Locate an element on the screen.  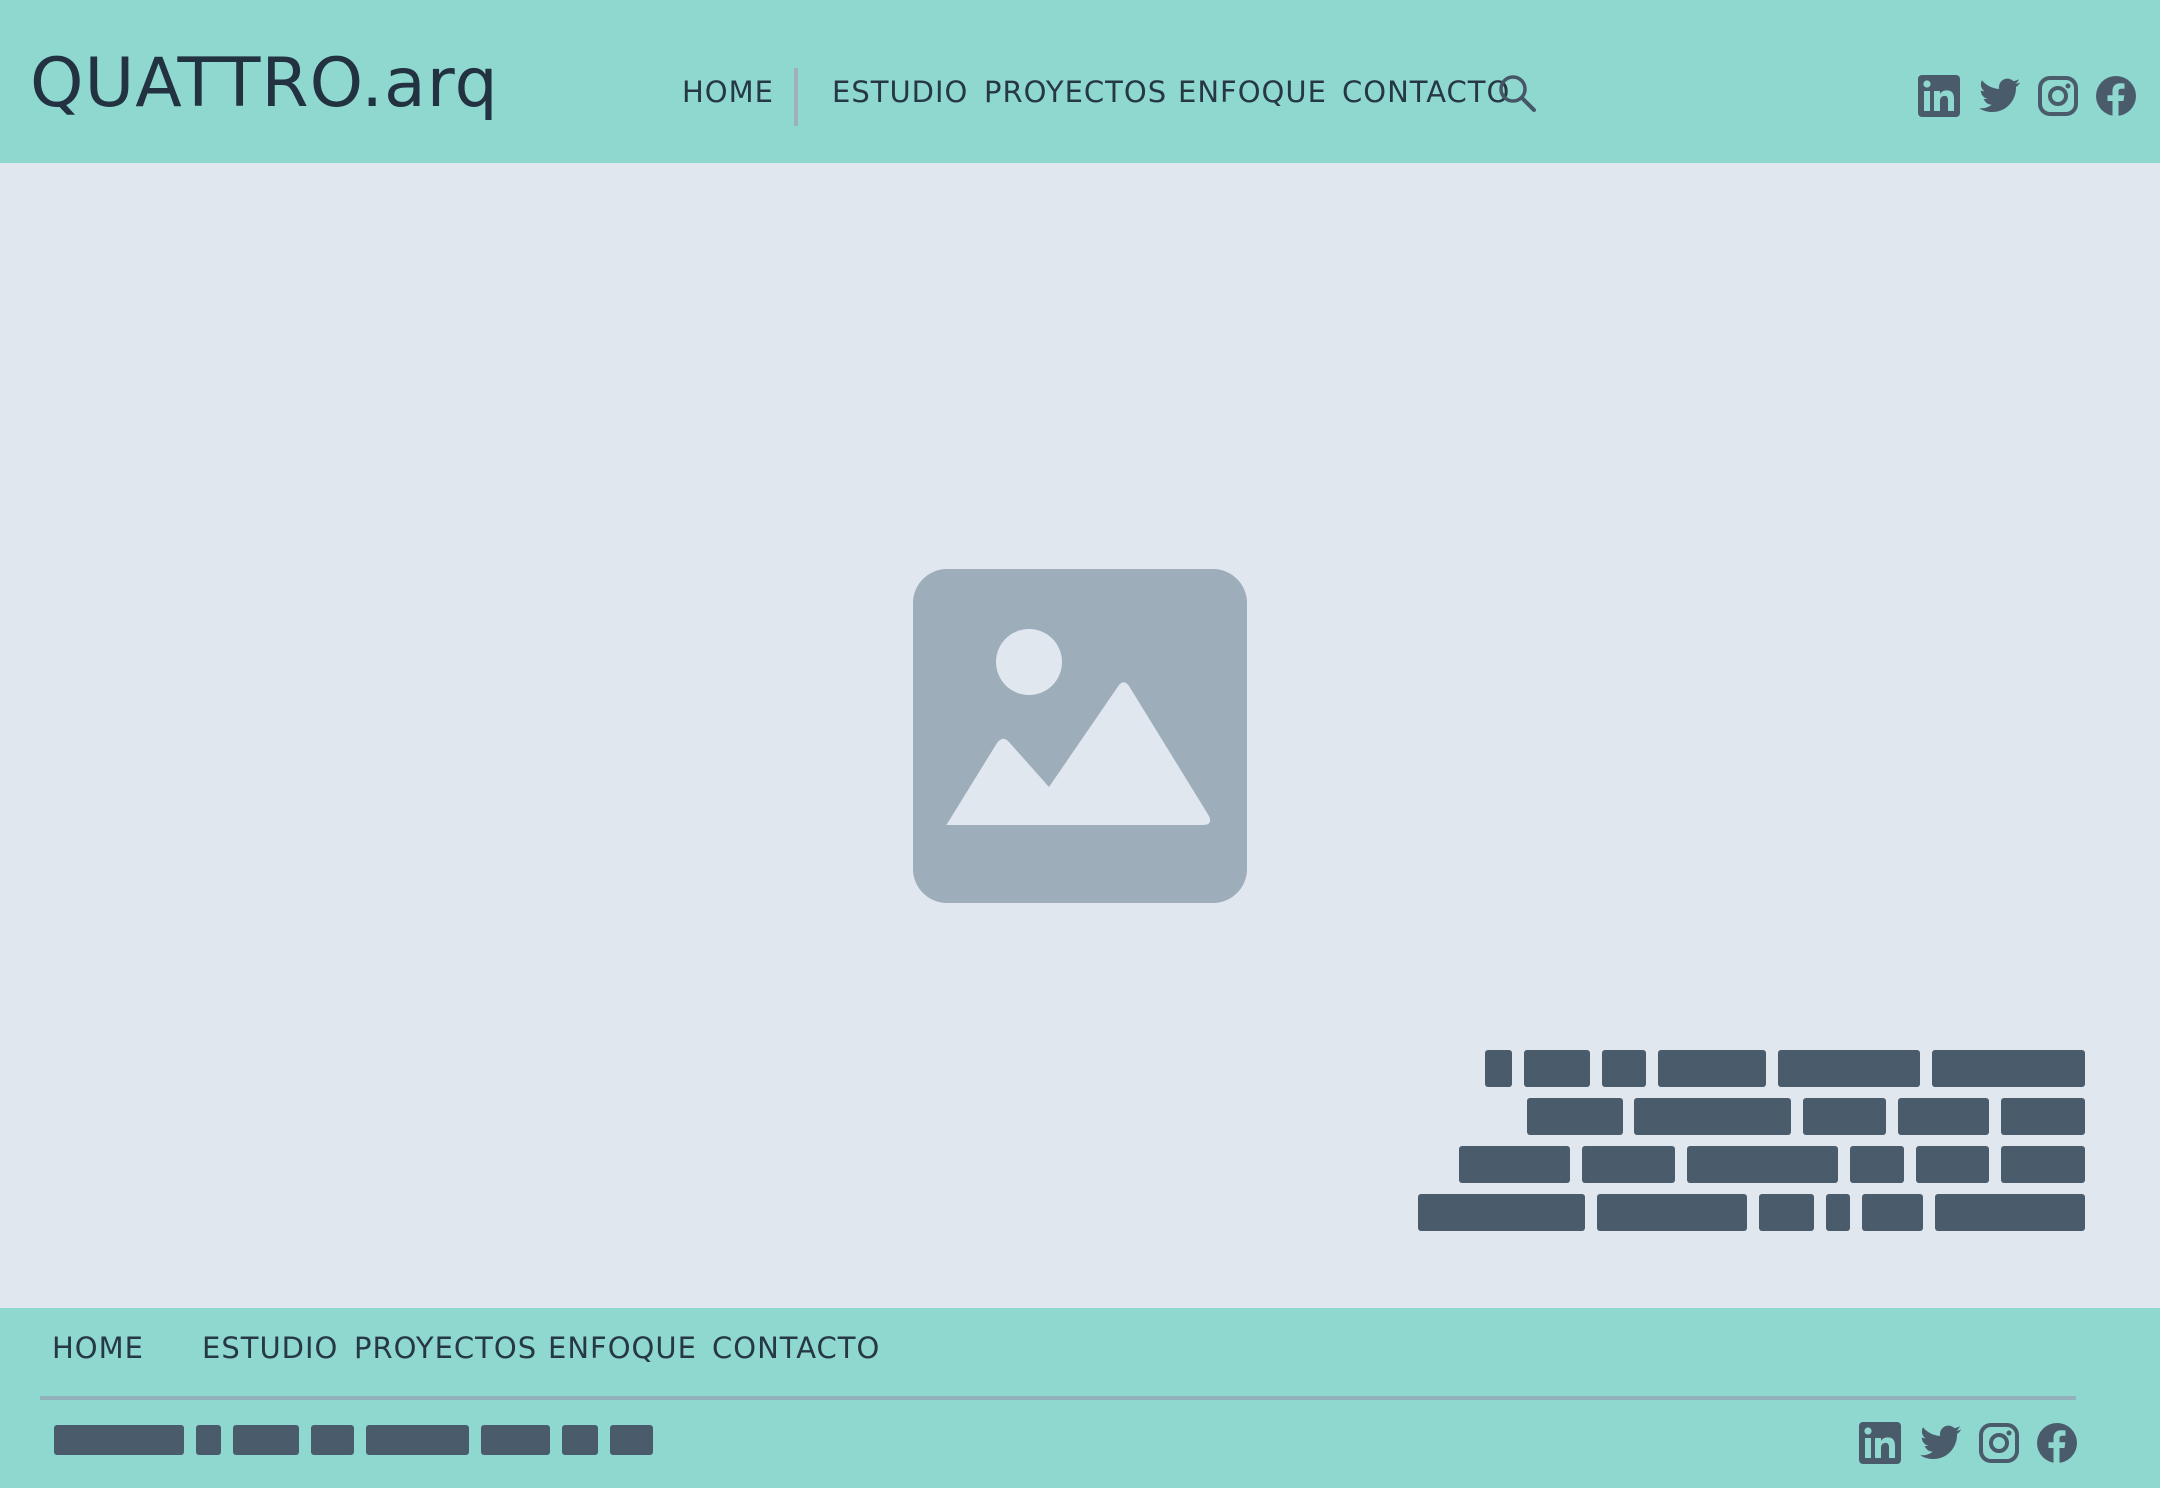
footer-linkedin-icon is located at coordinates (1880, 1443).